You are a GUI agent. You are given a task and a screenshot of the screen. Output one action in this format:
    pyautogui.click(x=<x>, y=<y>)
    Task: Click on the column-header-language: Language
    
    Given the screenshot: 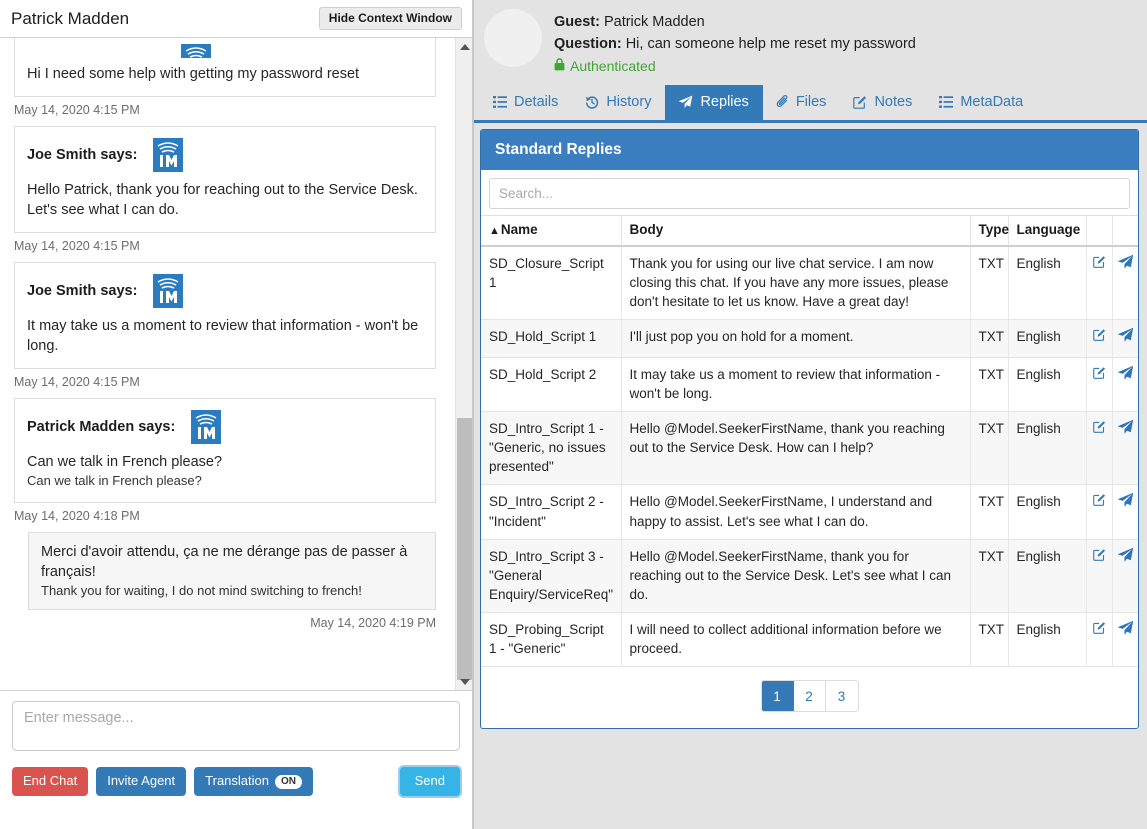 What is the action you would take?
    pyautogui.click(x=1047, y=230)
    